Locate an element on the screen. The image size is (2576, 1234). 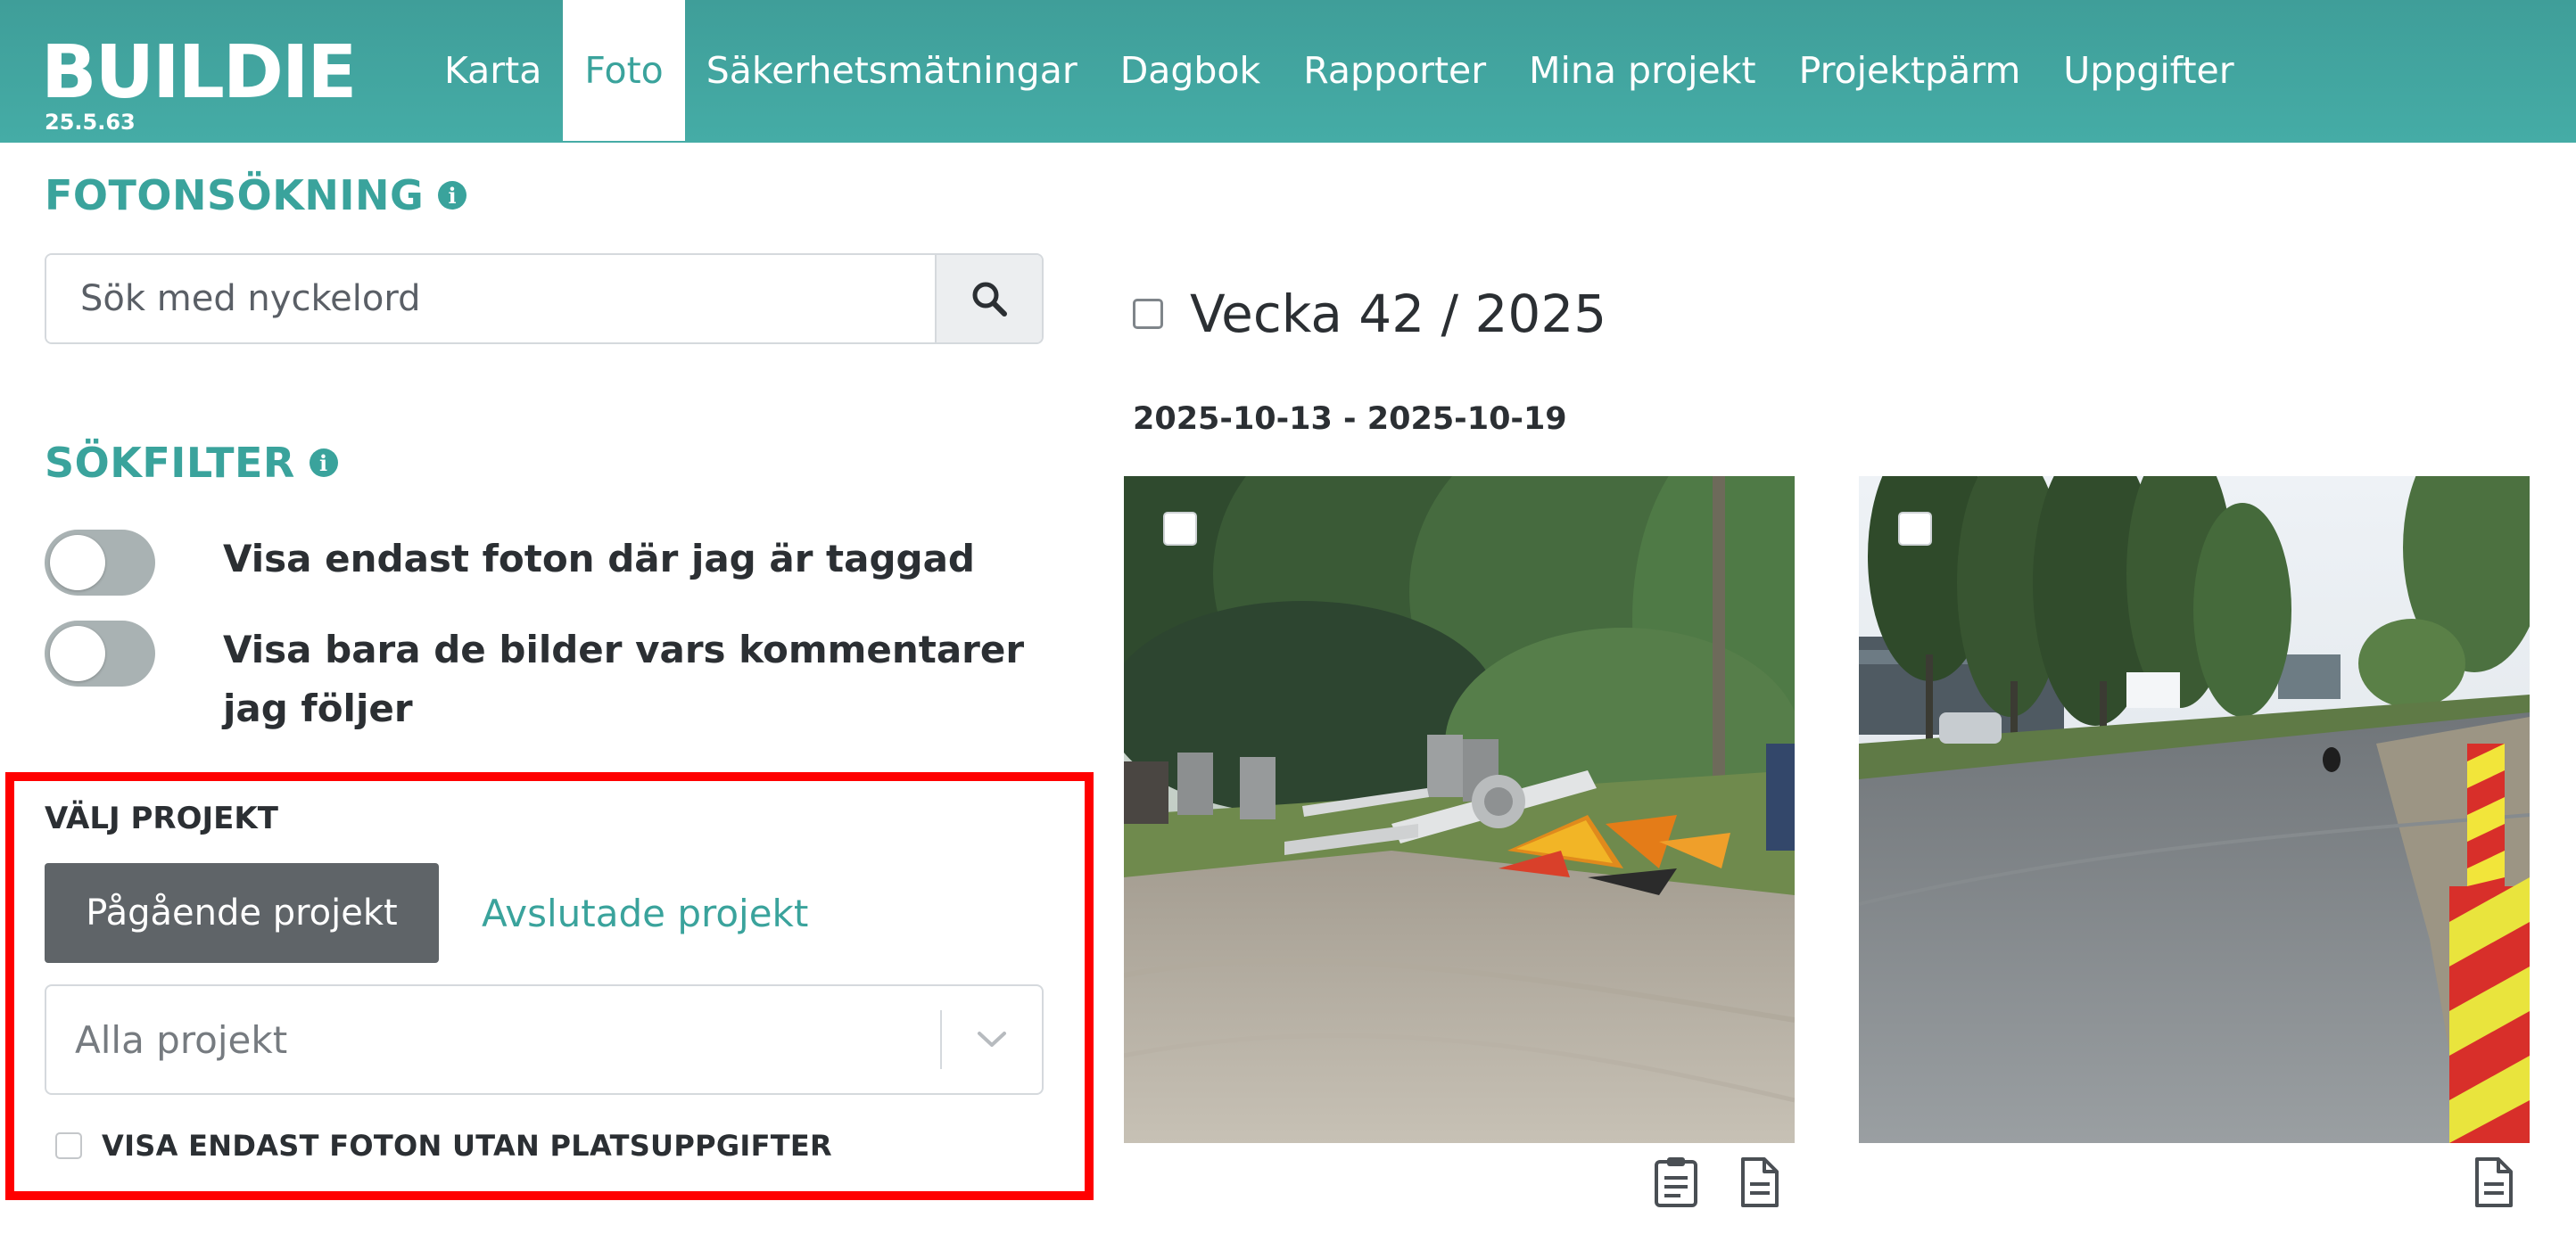
svg-text: BUILDIE is located at coordinates (198, 70).